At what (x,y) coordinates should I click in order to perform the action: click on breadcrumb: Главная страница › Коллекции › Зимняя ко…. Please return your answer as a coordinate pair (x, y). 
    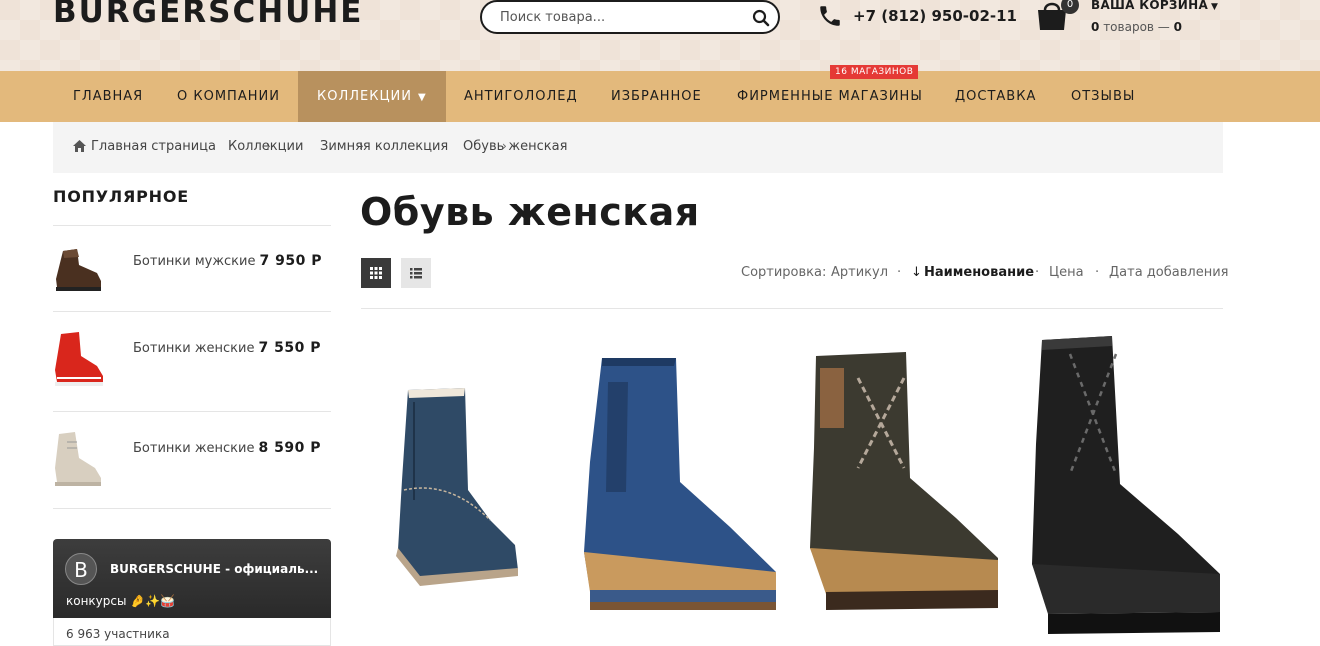
    Looking at the image, I should click on (638, 147).